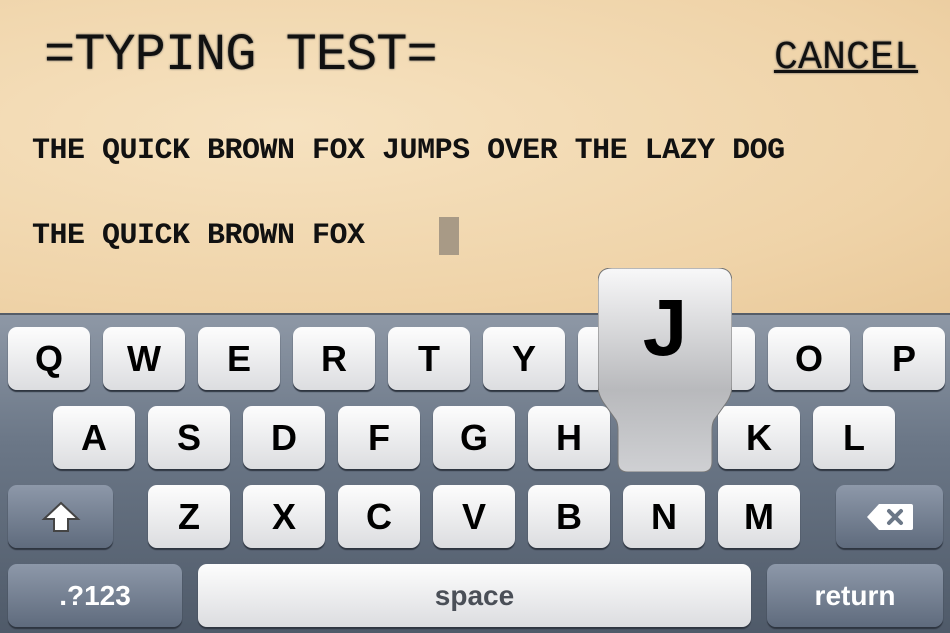  What do you see at coordinates (144, 358) in the screenshot?
I see `key-w: W` at bounding box center [144, 358].